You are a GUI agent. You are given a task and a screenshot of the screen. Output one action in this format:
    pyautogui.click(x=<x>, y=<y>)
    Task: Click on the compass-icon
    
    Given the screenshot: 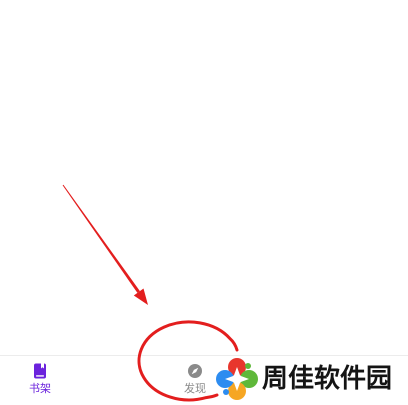 What is the action you would take?
    pyautogui.click(x=195, y=371)
    